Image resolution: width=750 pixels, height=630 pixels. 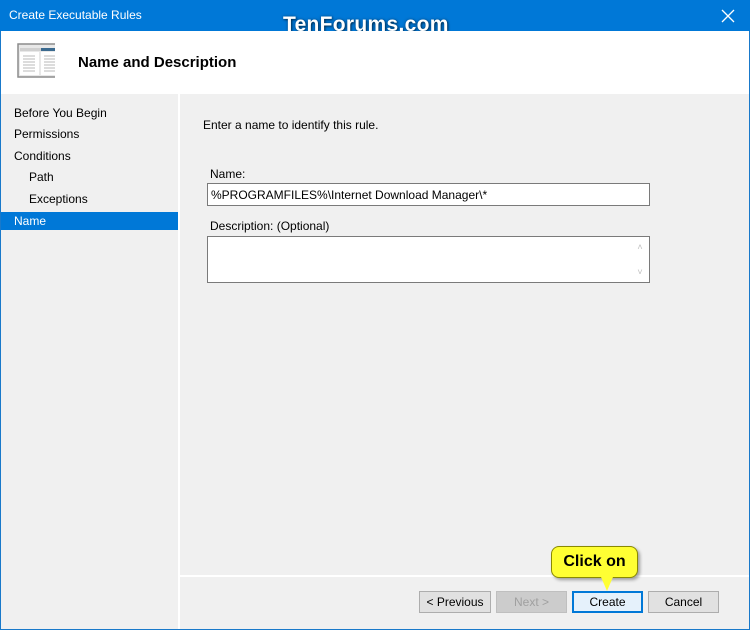 I want to click on scroll-down-icon: ˅, so click(x=640, y=272).